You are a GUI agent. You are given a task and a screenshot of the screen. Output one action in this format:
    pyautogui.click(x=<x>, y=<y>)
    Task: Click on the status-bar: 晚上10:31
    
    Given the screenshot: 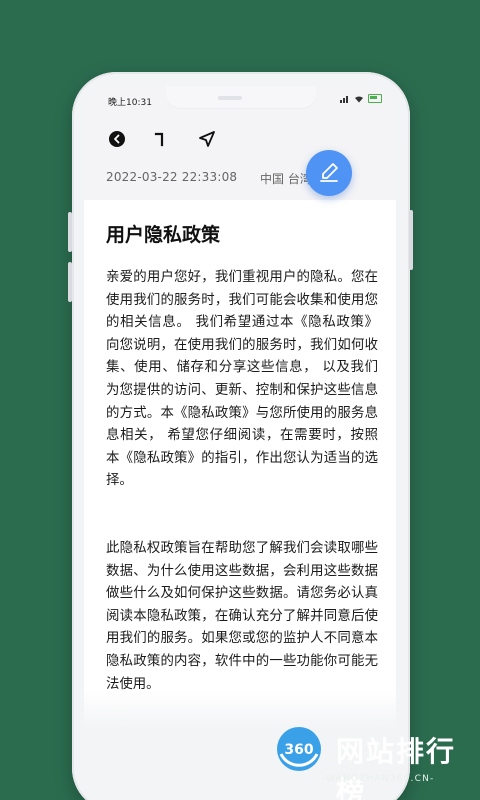 What is the action you would take?
    pyautogui.click(x=240, y=100)
    